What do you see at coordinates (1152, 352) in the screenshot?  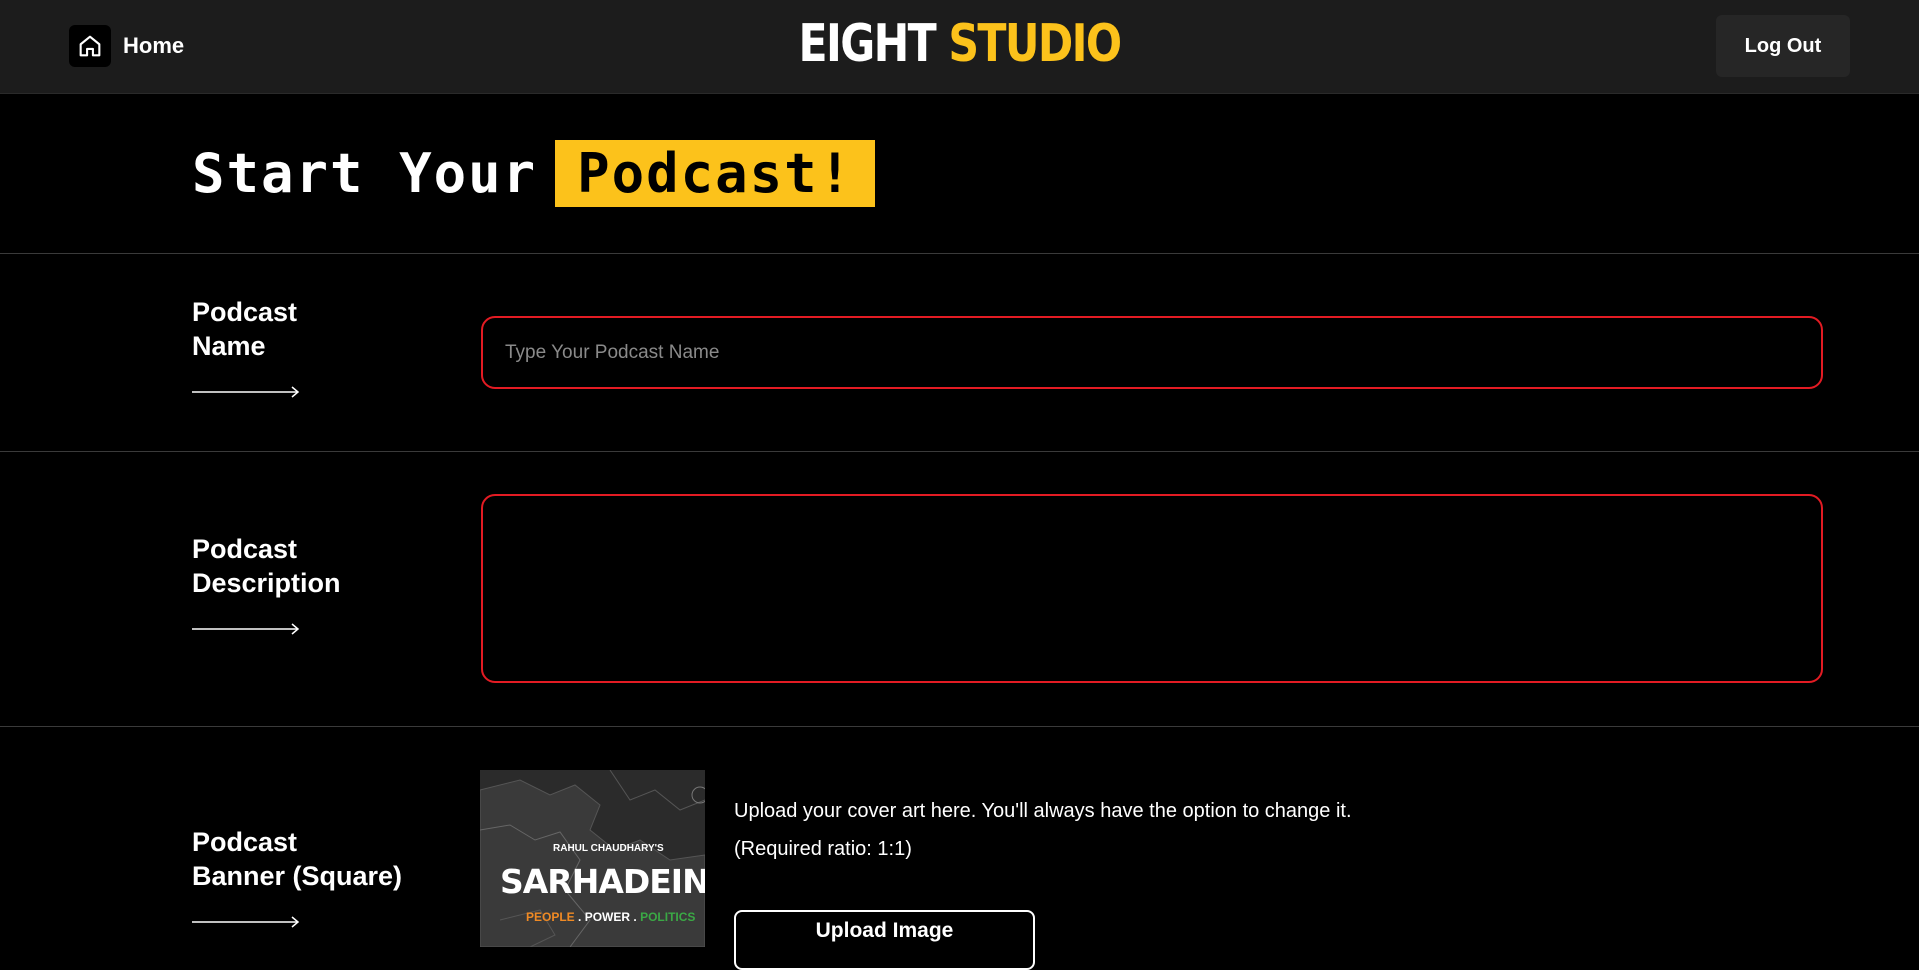 I see `podcast-name-input` at bounding box center [1152, 352].